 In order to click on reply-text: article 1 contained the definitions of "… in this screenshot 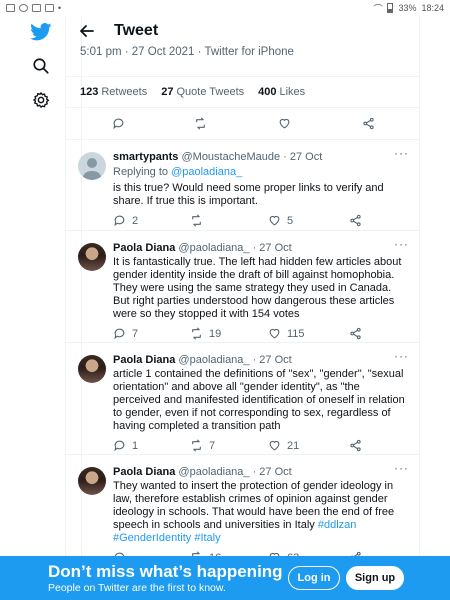, I will do `click(259, 400)`.